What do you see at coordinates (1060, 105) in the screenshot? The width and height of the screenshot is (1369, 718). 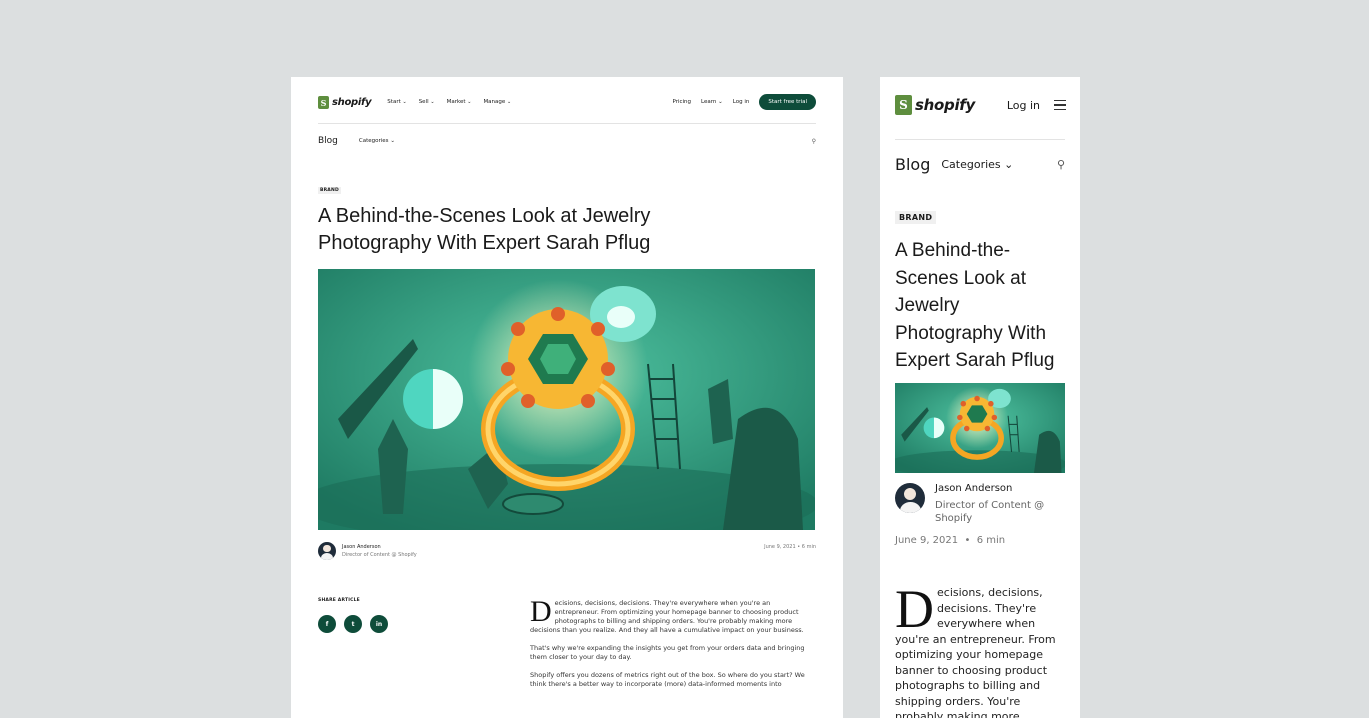 I see `hamburger-icon` at bounding box center [1060, 105].